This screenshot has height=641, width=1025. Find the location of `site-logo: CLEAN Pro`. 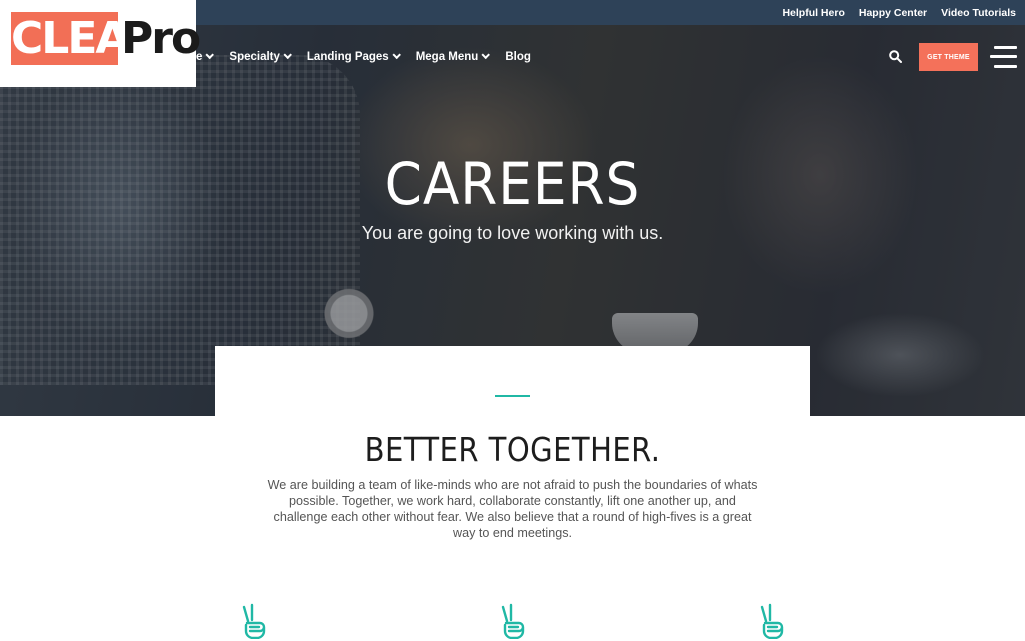

site-logo: CLEAN Pro is located at coordinates (100, 43).